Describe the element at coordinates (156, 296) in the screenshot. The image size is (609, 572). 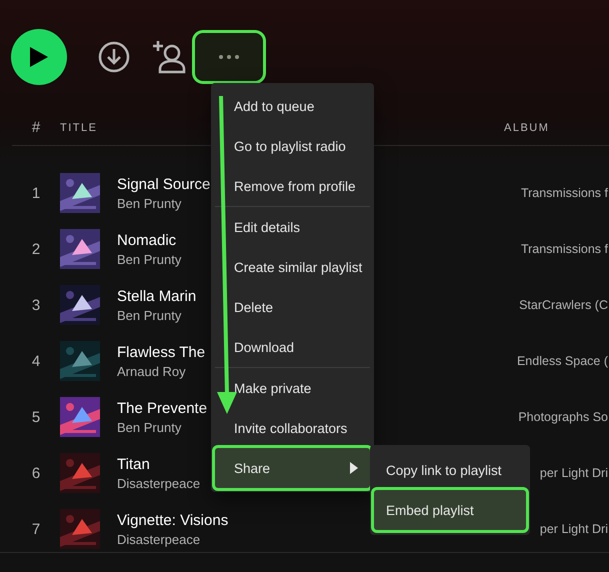
I see `track-title: Stella Marin` at that location.